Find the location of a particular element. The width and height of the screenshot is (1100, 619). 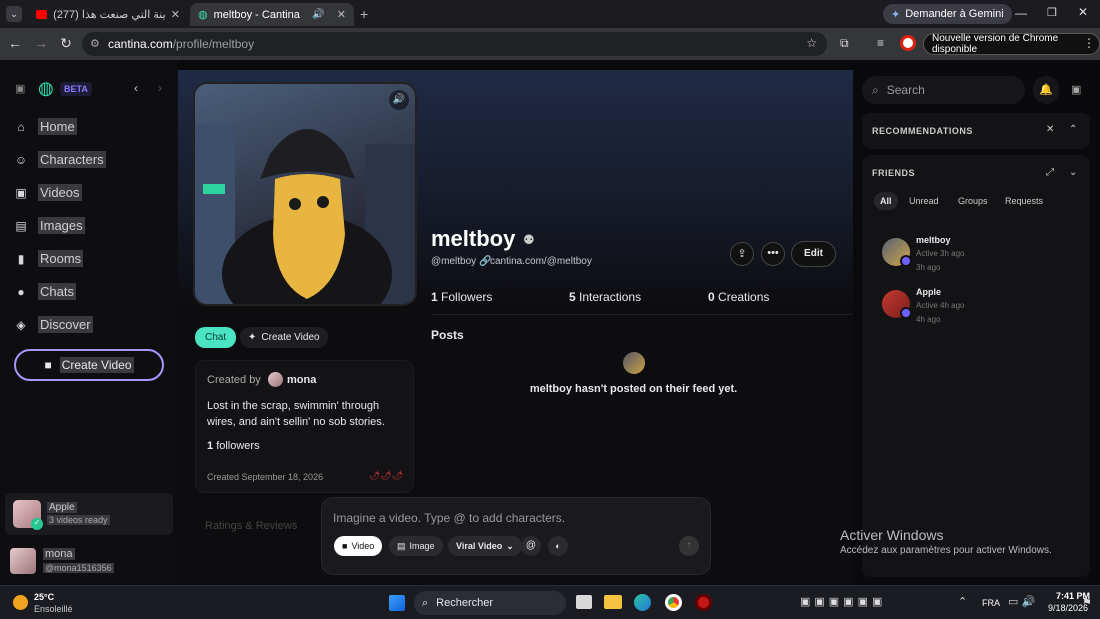

interactions-stat: 5 Interactions is located at coordinates (605, 297).